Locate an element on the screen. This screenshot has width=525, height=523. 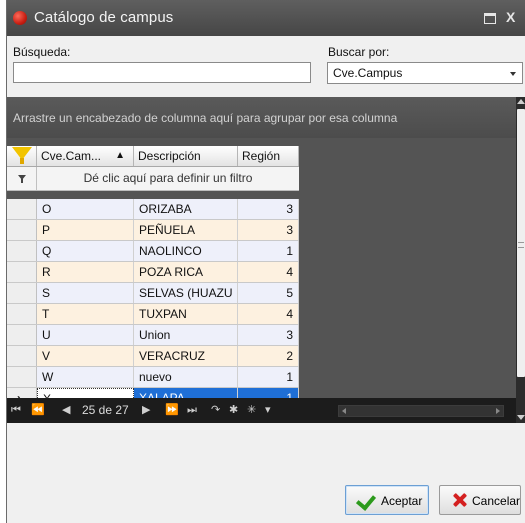
grid-header: Cve.Cam... ▲ Descripción Región is located at coordinates (153, 156).